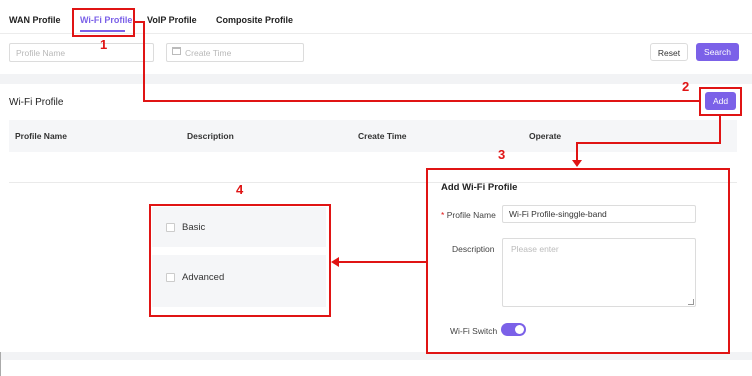  What do you see at coordinates (335, 262) in the screenshot?
I see `arrow-left-icon` at bounding box center [335, 262].